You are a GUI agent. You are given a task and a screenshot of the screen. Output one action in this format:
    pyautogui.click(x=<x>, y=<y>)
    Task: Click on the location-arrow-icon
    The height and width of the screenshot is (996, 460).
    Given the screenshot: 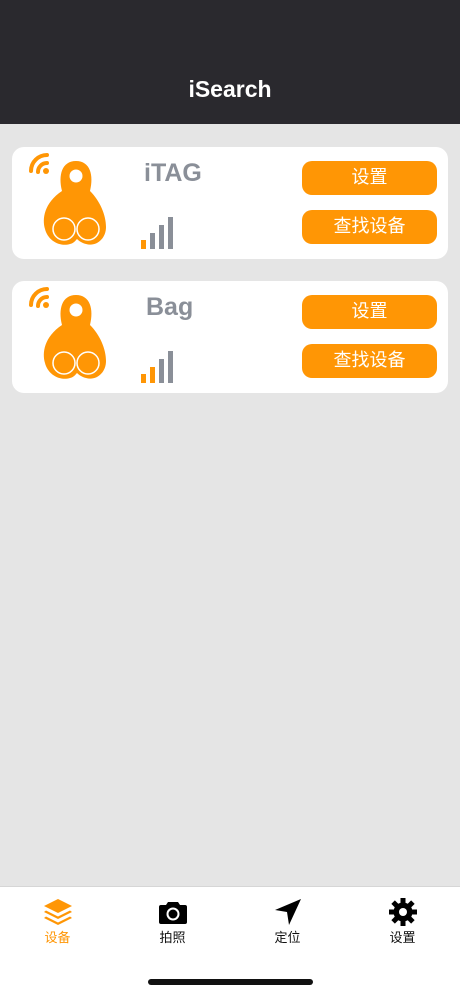 What is the action you would take?
    pyautogui.click(x=287, y=912)
    